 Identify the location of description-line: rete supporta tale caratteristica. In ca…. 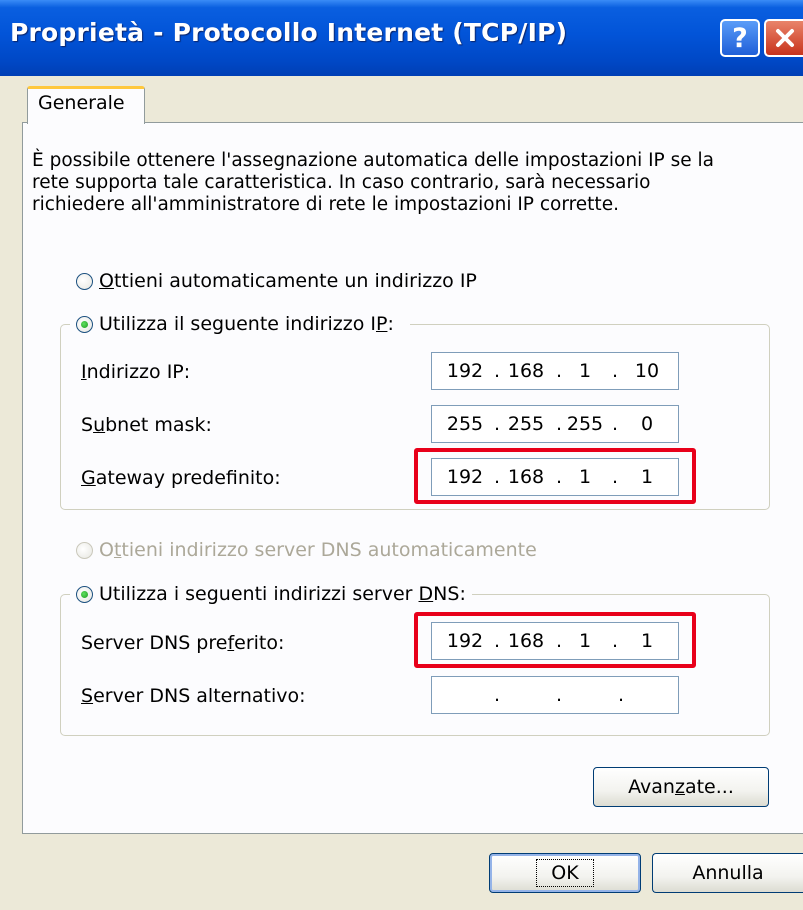
(341, 182).